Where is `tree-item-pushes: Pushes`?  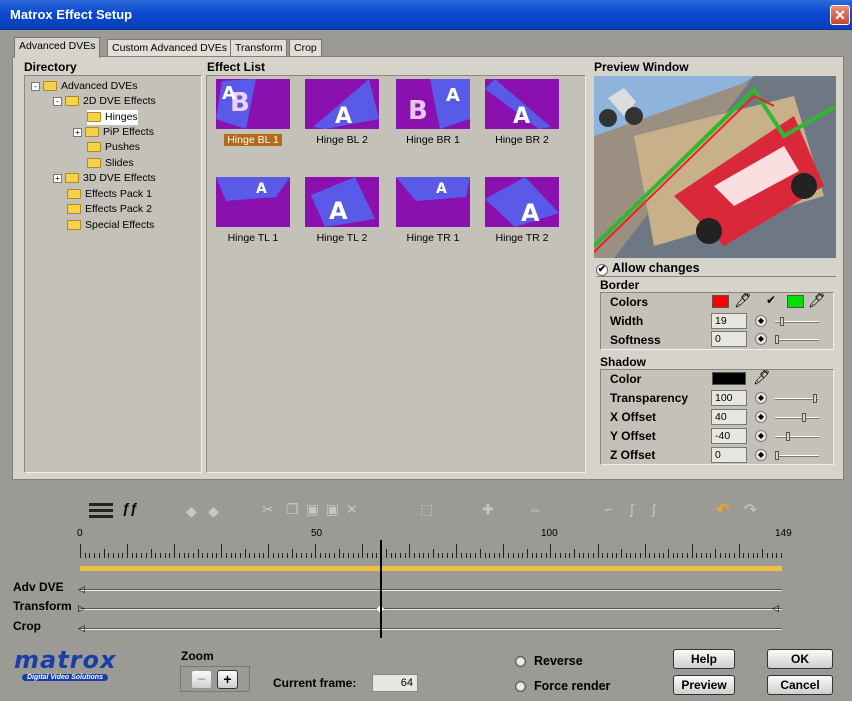
tree-item-pushes: Pushes is located at coordinates (113, 147).